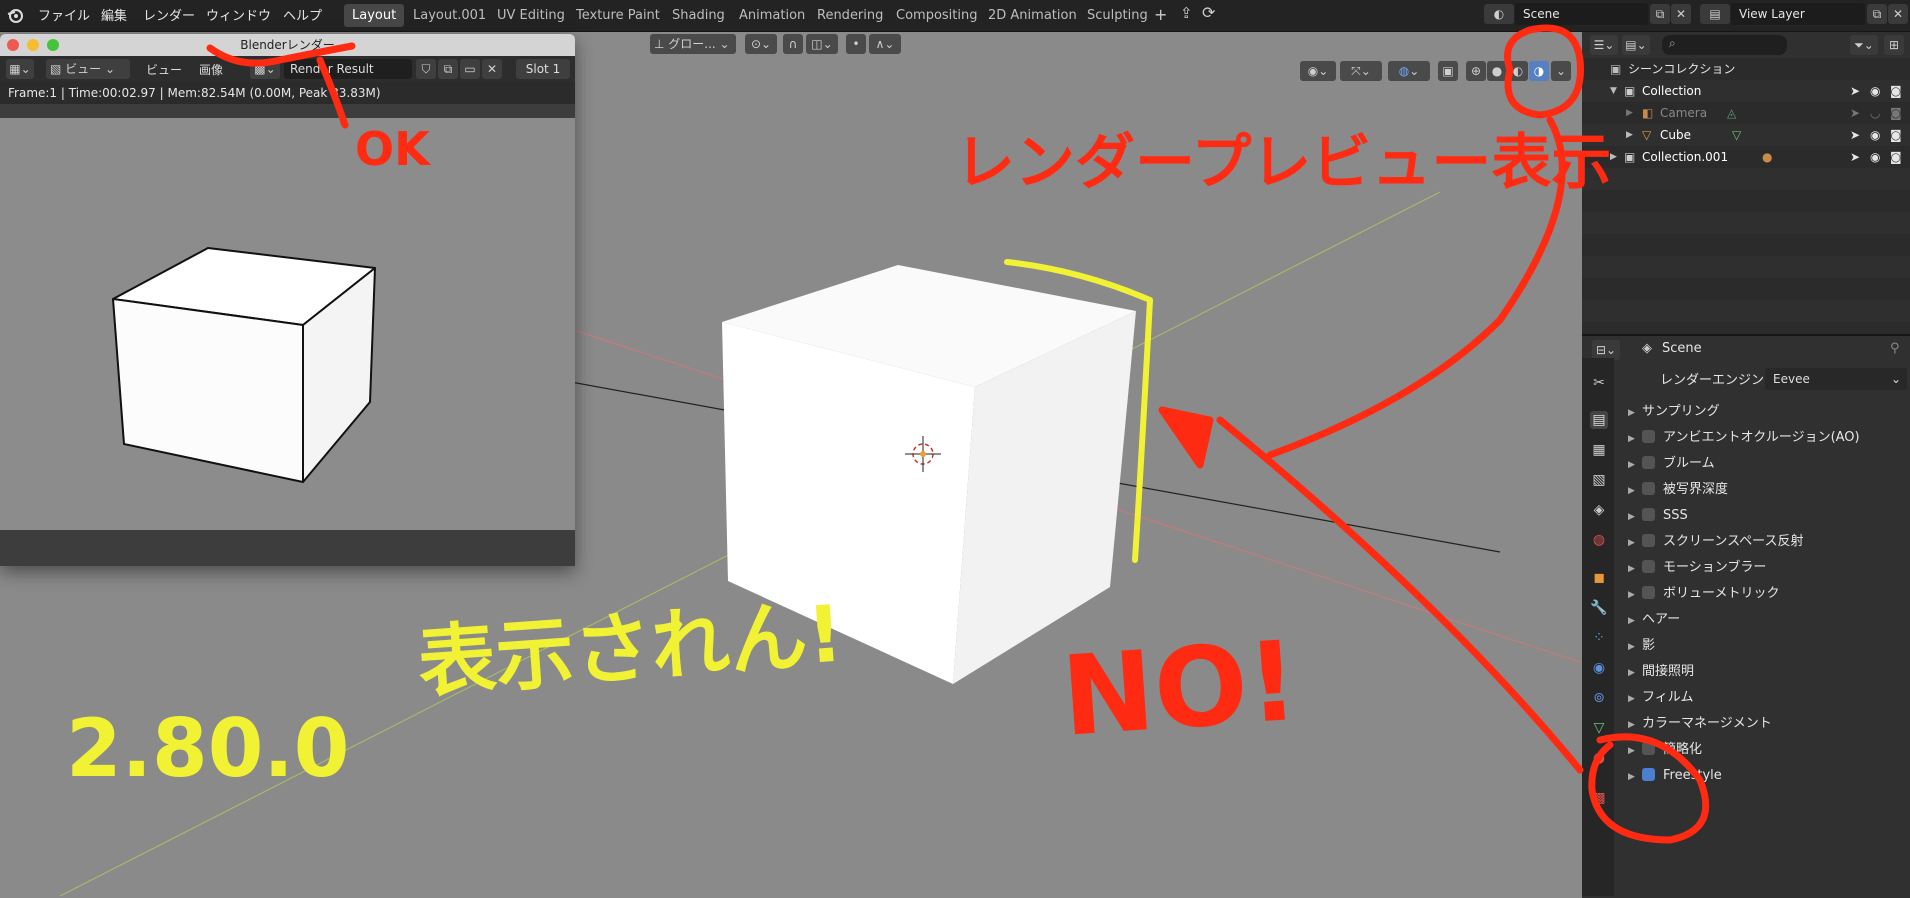 This screenshot has width=1910, height=898. I want to click on display-mode-icon: ▤⌄, so click(1636, 45).